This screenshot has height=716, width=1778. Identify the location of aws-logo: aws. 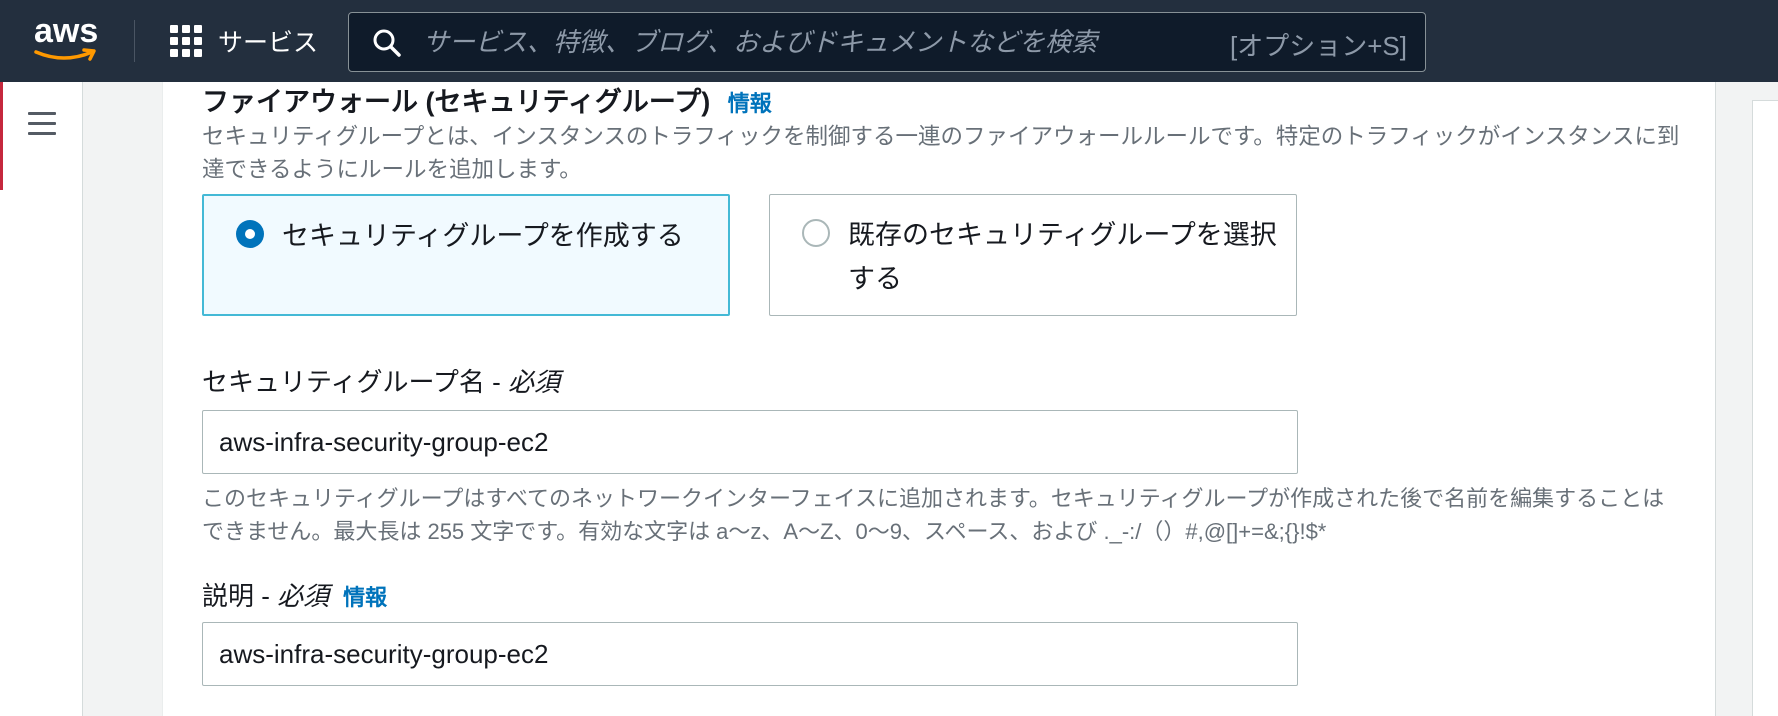
(69, 40).